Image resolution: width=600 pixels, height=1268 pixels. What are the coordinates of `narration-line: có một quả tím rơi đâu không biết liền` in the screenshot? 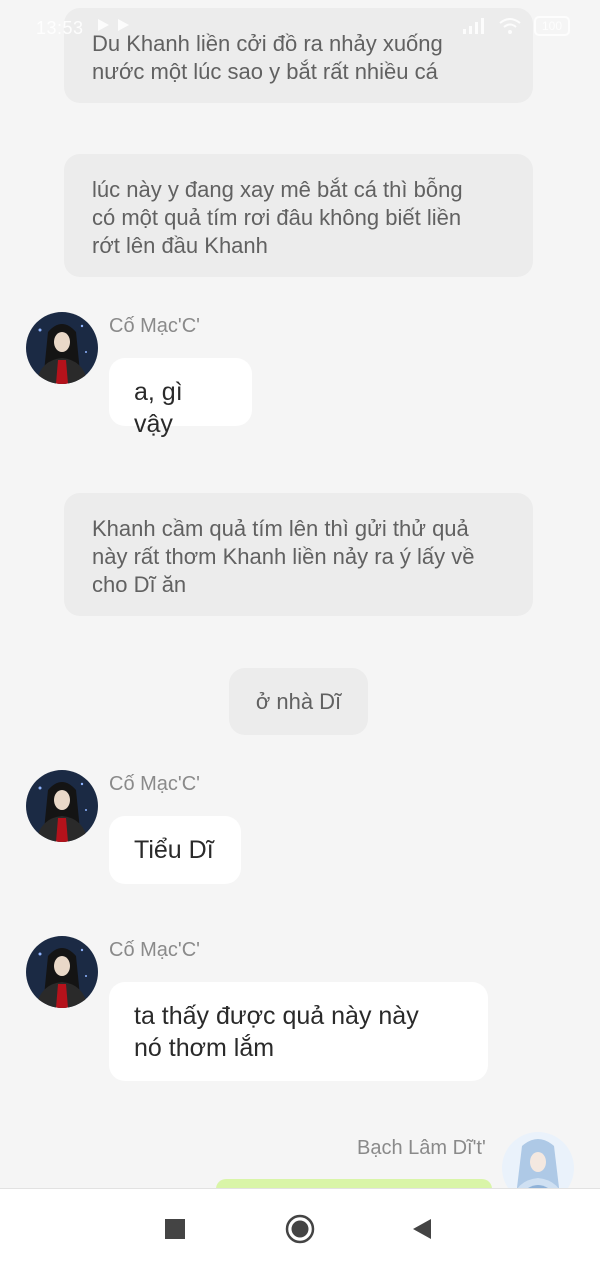 It's located at (277, 217).